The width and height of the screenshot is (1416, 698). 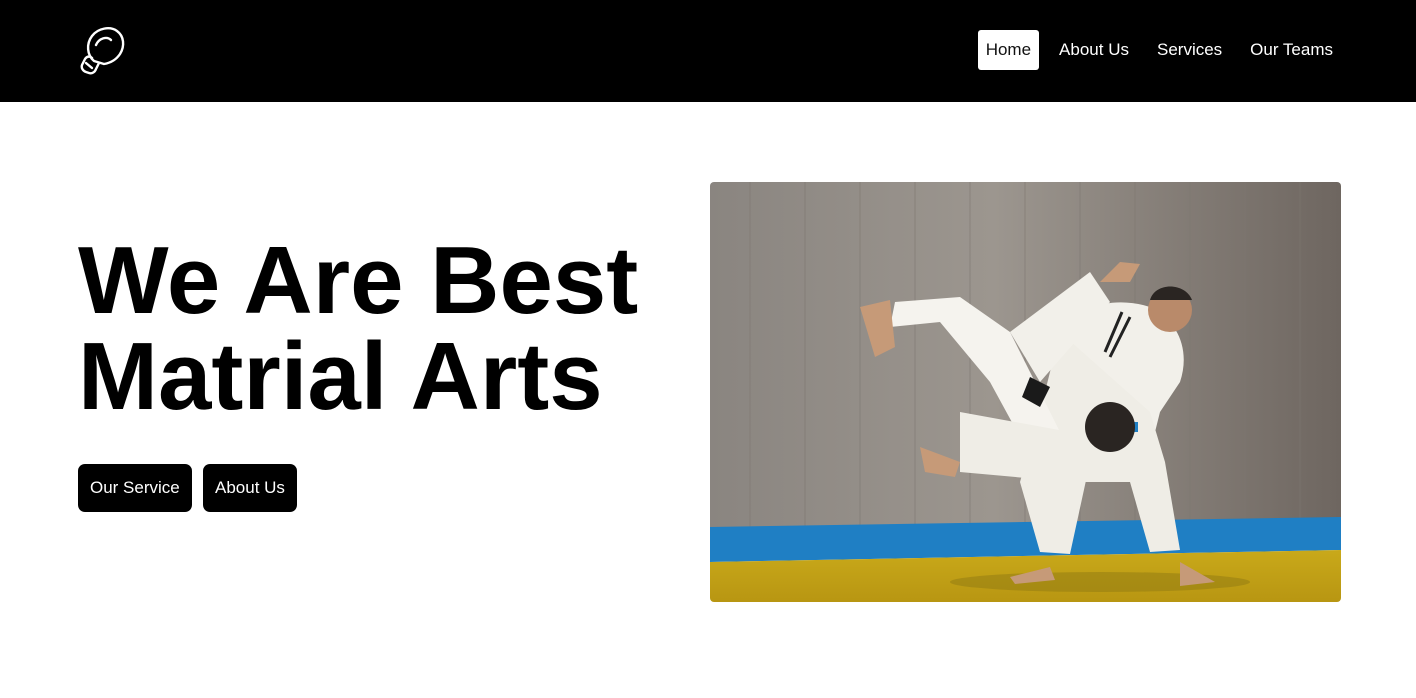 What do you see at coordinates (358, 280) in the screenshot?
I see `hero-title-line-1: We Are Best` at bounding box center [358, 280].